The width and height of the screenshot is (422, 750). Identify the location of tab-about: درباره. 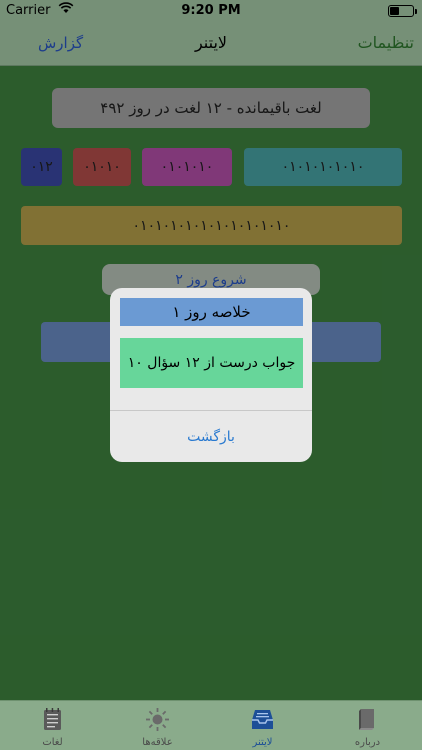
(367, 725).